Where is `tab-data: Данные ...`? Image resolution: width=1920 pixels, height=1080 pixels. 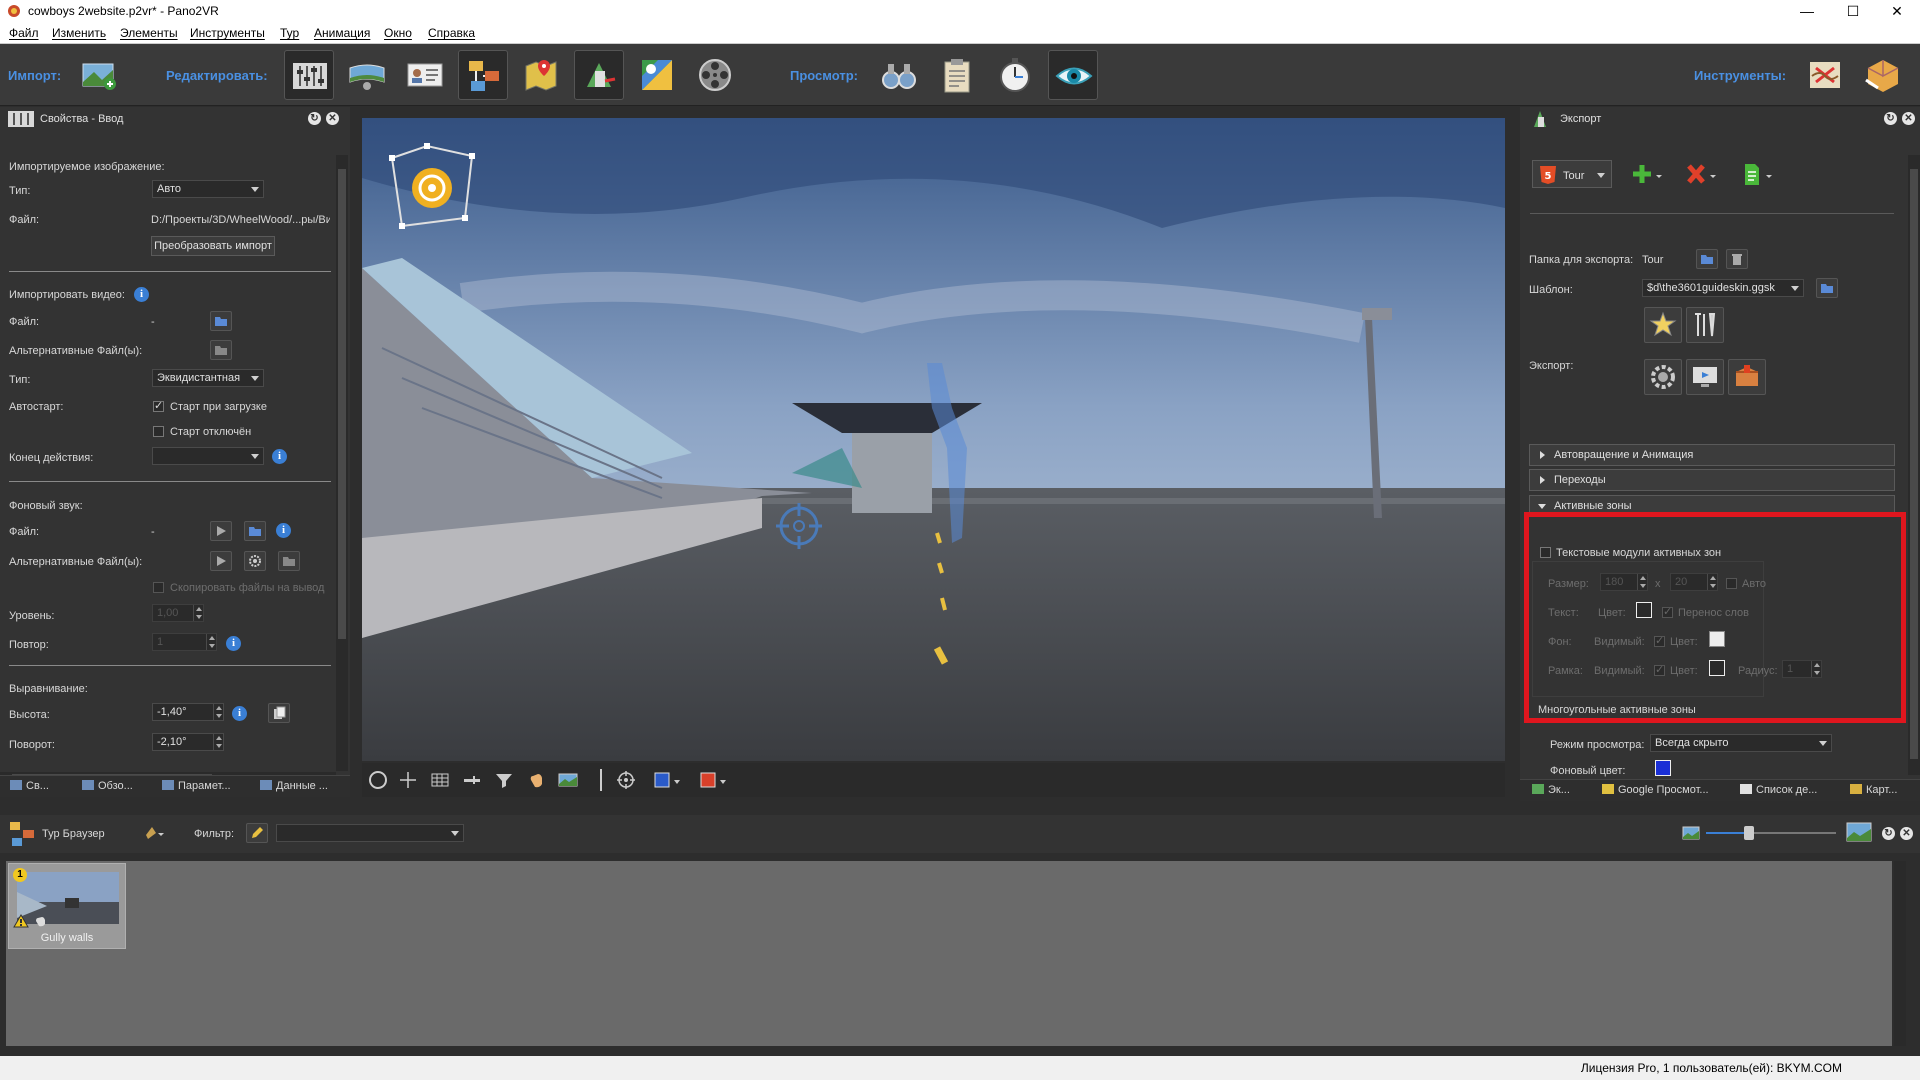 tab-data: Данные ... is located at coordinates (294, 787).